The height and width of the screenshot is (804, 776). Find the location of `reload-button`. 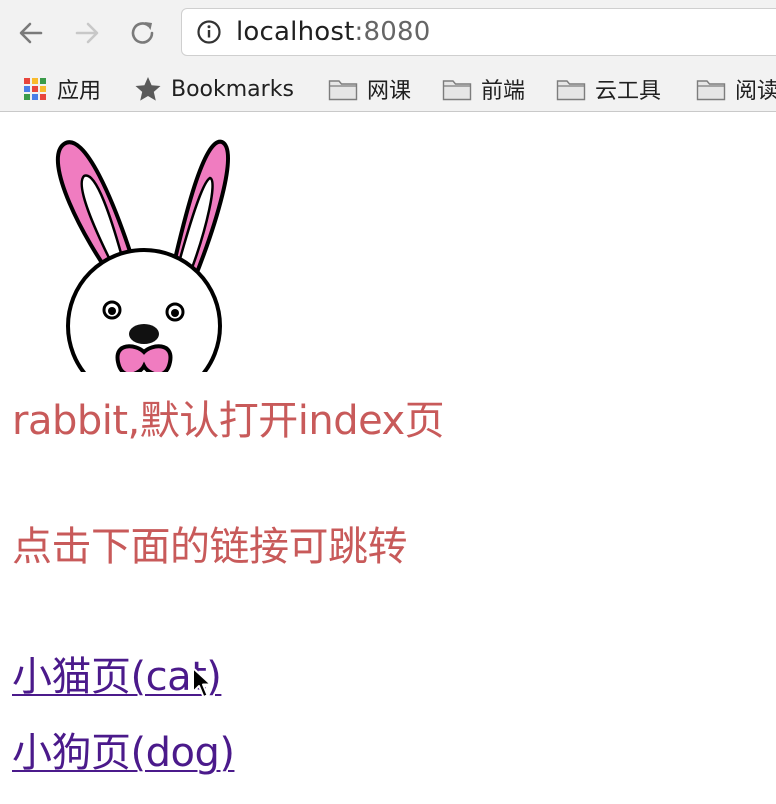

reload-button is located at coordinates (143, 33).